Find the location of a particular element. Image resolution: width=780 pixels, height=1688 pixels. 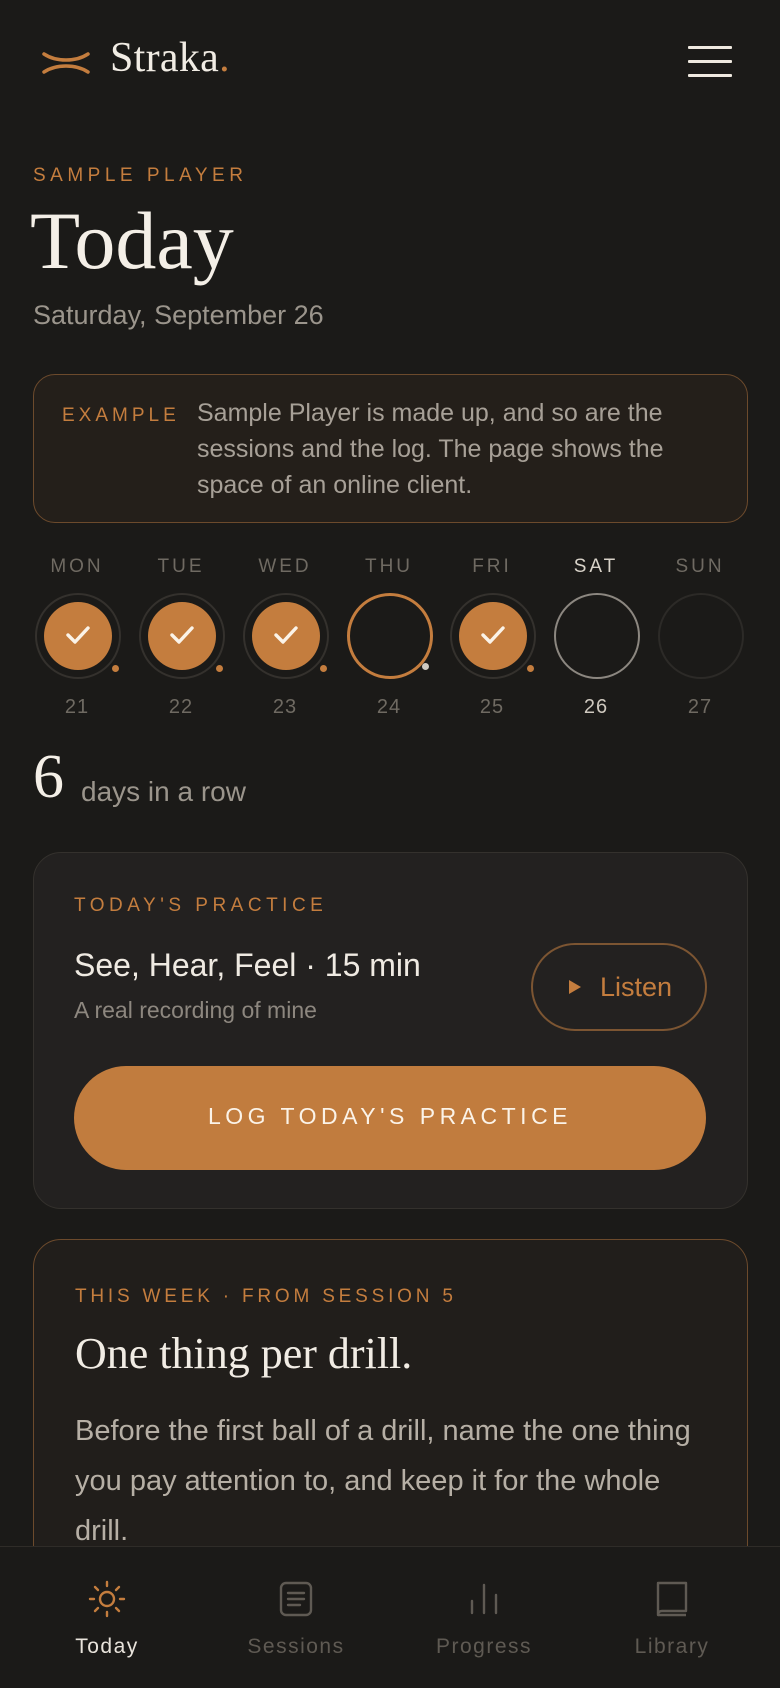

day-name: TUE is located at coordinates (181, 566).